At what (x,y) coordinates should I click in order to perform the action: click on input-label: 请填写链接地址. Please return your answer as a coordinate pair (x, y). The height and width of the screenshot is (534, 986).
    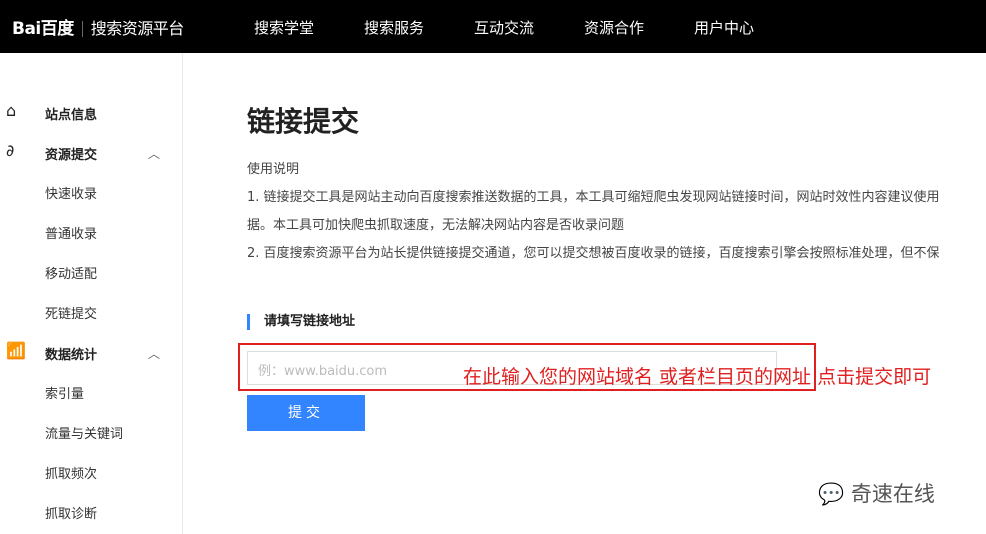
    Looking at the image, I should click on (301, 322).